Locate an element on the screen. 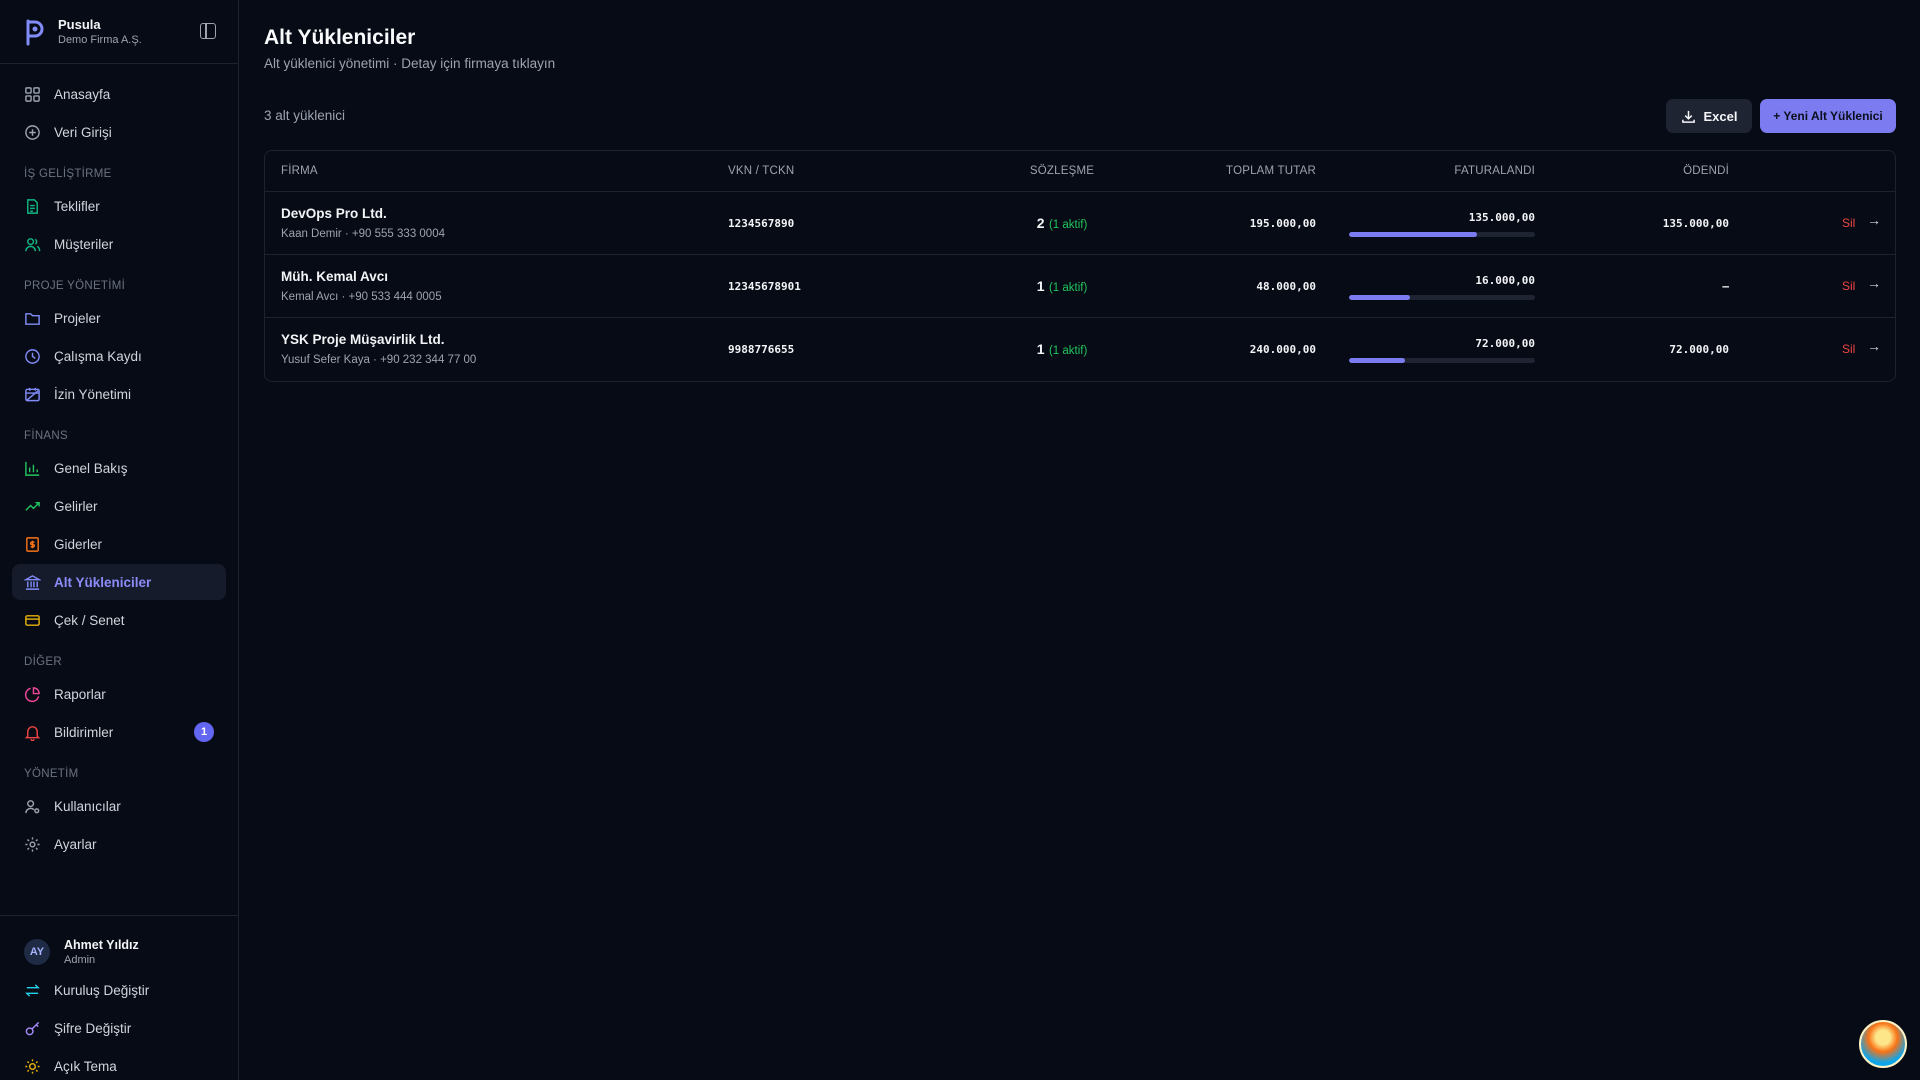 Image resolution: width=1920 pixels, height=1080 pixels. excel-export-button: Excel is located at coordinates (1709, 116).